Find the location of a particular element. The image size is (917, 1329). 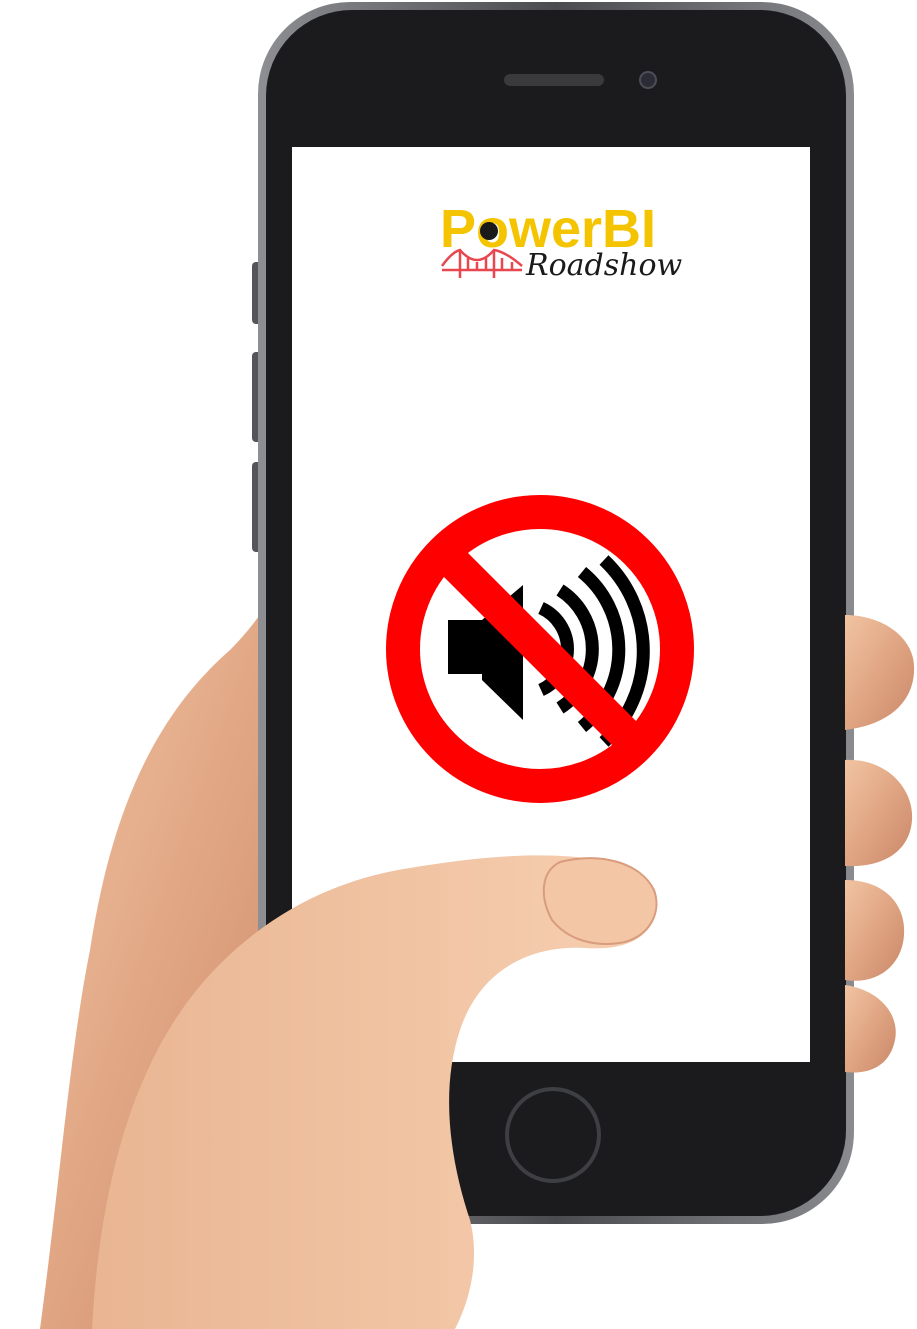

earpiece-speaker is located at coordinates (554, 80).